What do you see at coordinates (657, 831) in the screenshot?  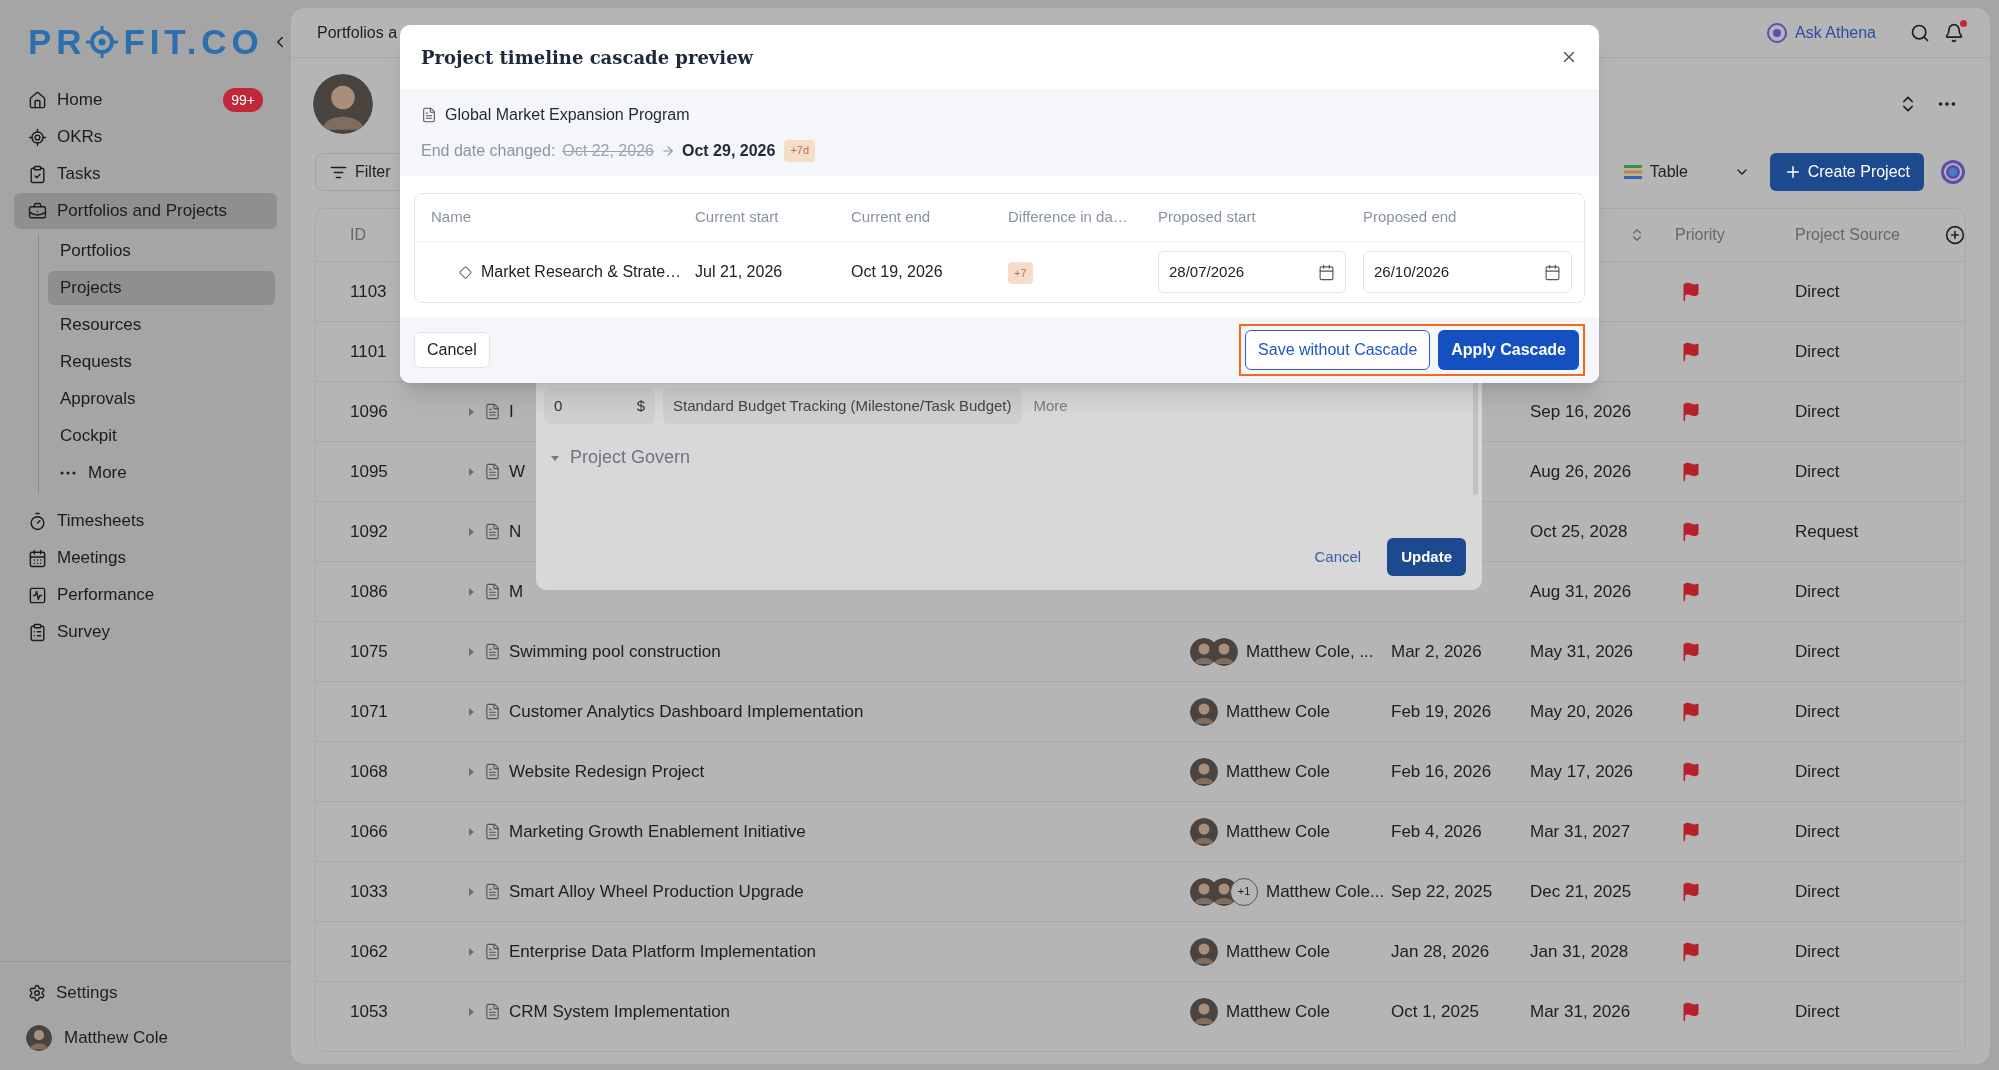 I see `project-name: Marketing Growth Enablement Initiative` at bounding box center [657, 831].